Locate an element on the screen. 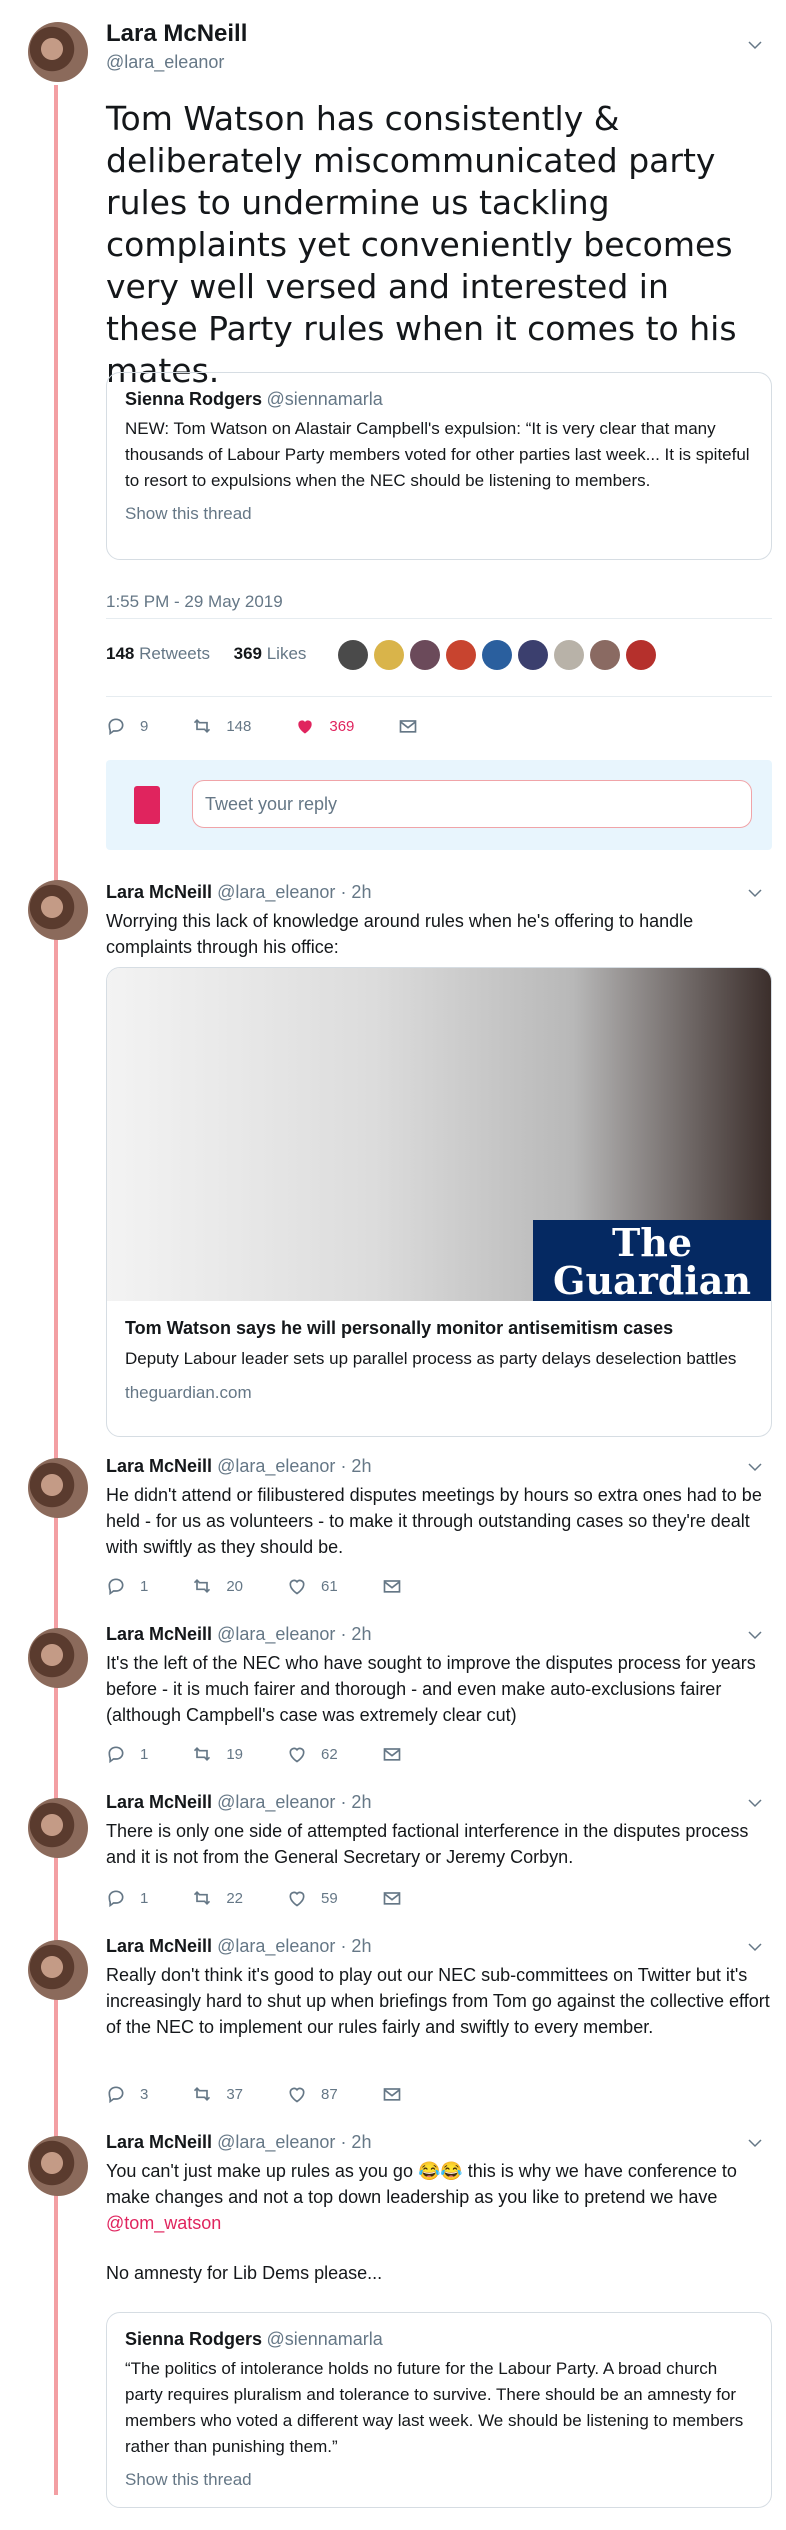 Image resolution: width=786 pixels, height=2530 pixels. like-button: 369 is located at coordinates (324, 726).